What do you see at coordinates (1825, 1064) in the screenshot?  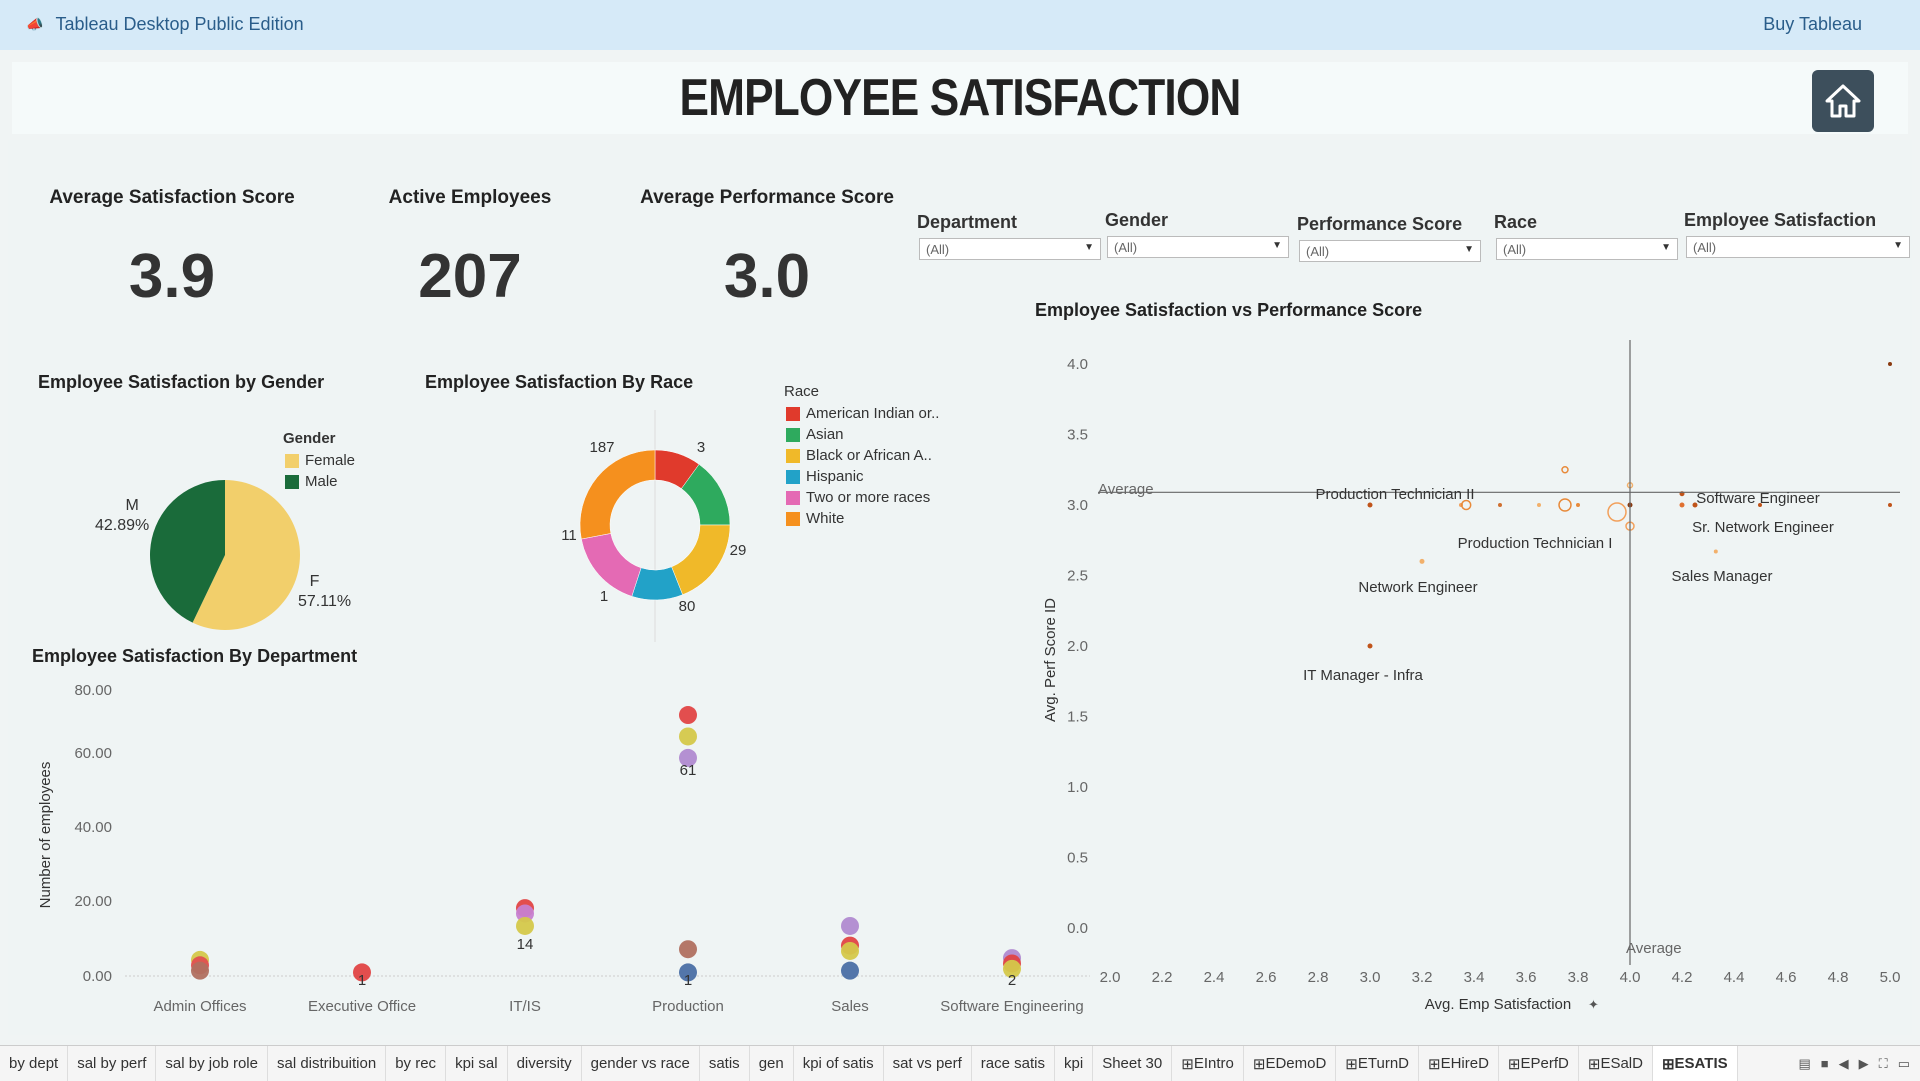 I see `filmstrip-icon: ■` at bounding box center [1825, 1064].